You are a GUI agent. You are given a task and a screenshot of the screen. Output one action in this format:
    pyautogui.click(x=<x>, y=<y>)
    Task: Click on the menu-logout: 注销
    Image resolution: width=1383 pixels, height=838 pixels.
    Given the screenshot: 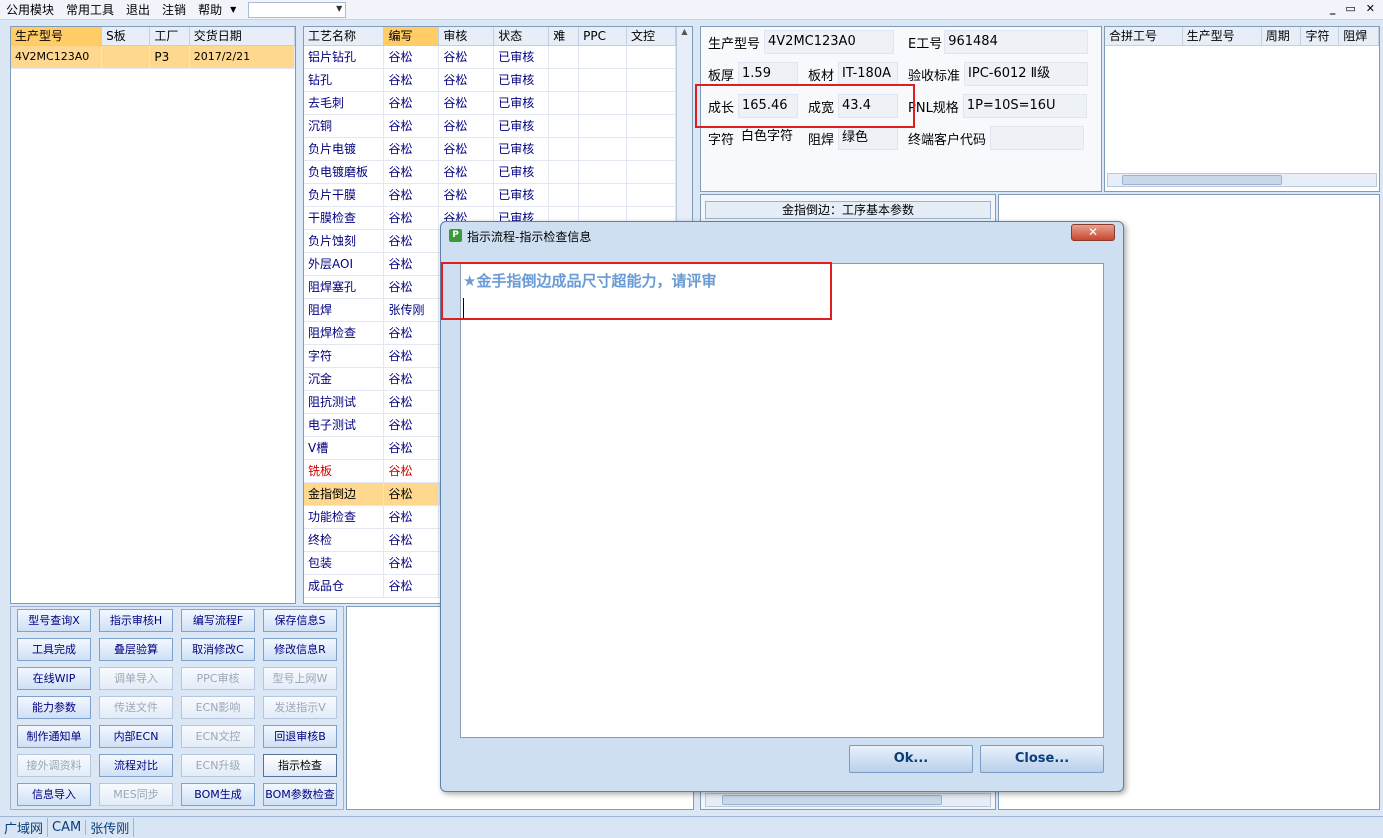 What is the action you would take?
    pyautogui.click(x=174, y=10)
    